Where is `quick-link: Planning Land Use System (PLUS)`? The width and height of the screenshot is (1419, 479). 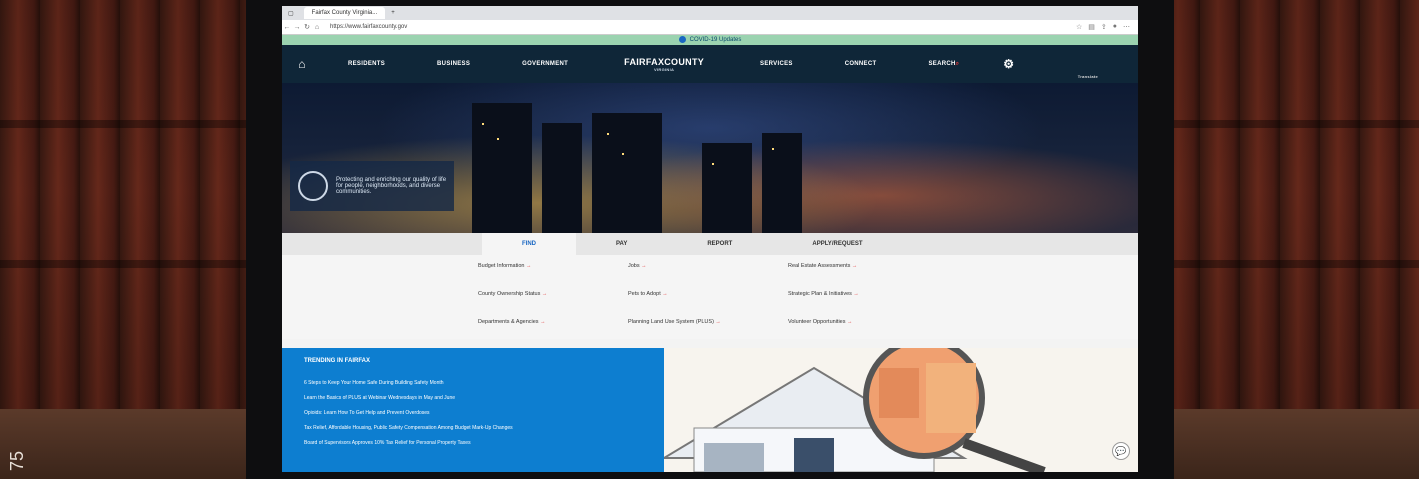
quick-link: Planning Land Use System (PLUS) is located at coordinates (708, 329).